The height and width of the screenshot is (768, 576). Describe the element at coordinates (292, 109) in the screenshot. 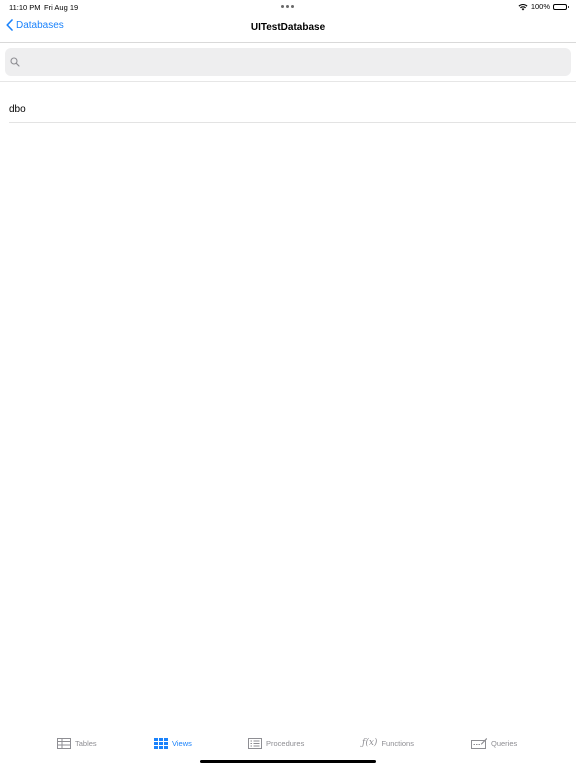

I see `list-item-dbo: dbo` at that location.